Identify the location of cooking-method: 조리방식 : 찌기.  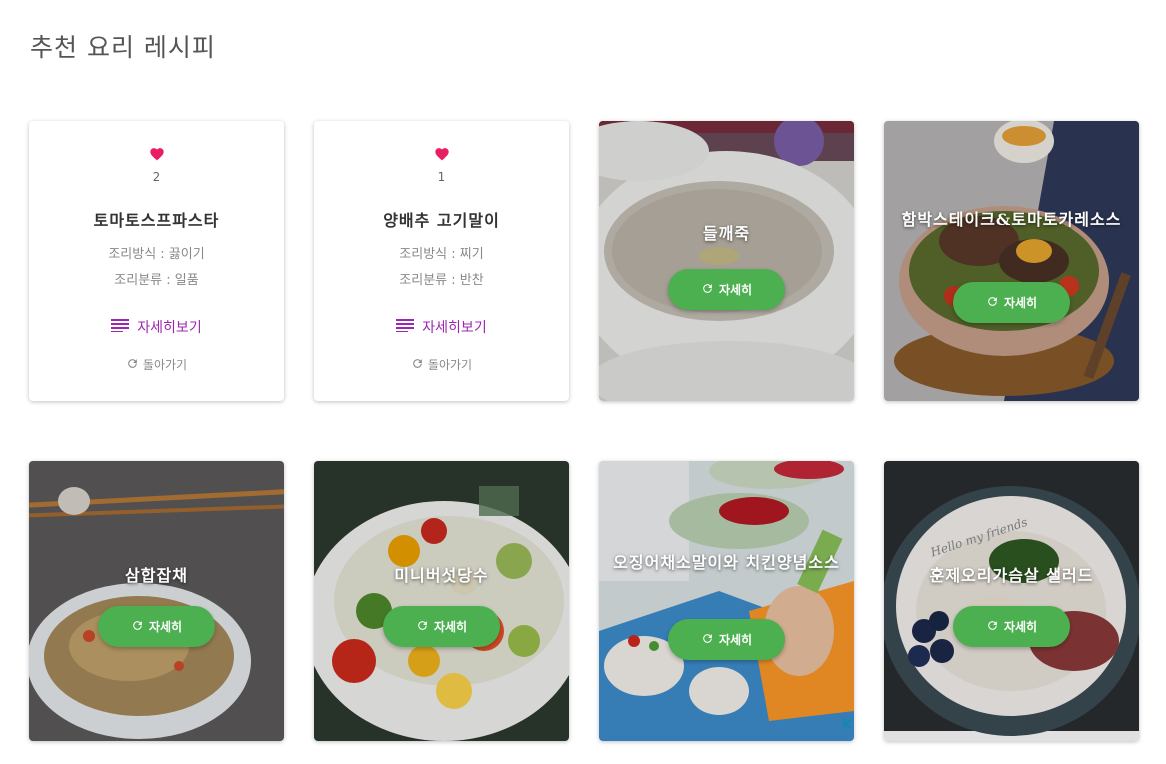
(441, 254).